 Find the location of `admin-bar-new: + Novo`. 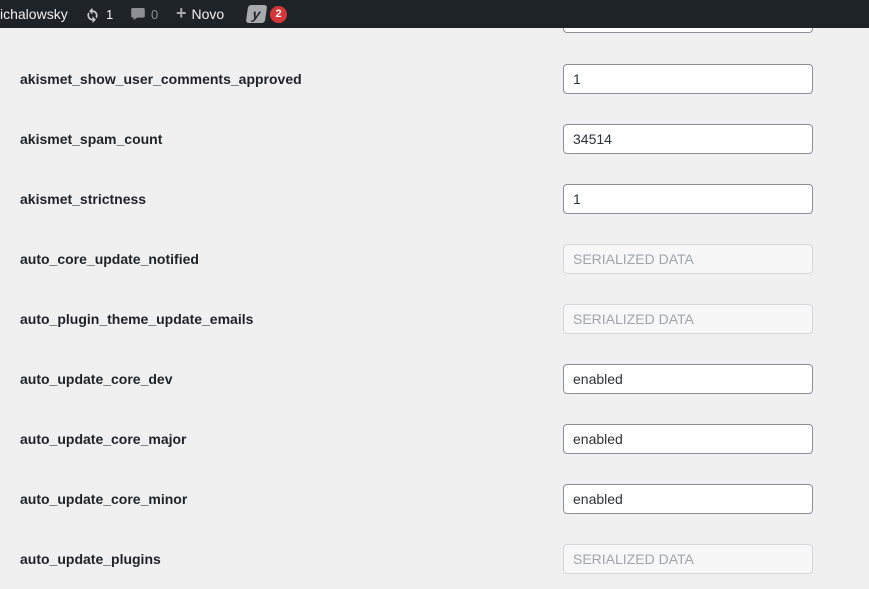

admin-bar-new: + Novo is located at coordinates (200, 14).